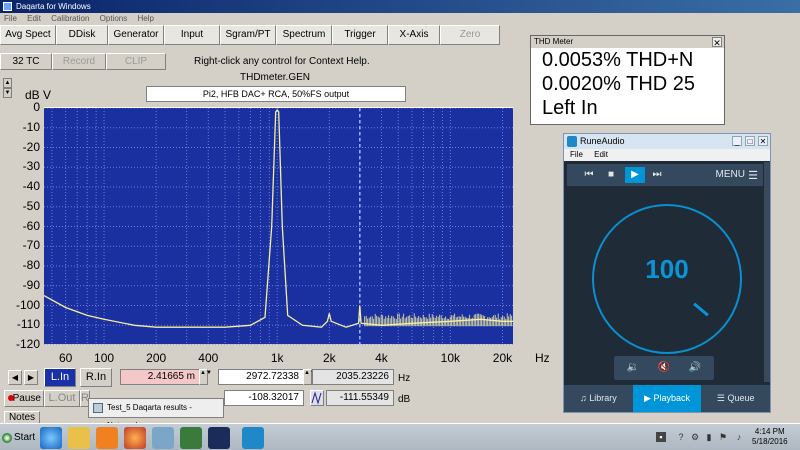  What do you see at coordinates (730, 174) in the screenshot?
I see `rune-menu-label: MENU` at bounding box center [730, 174].